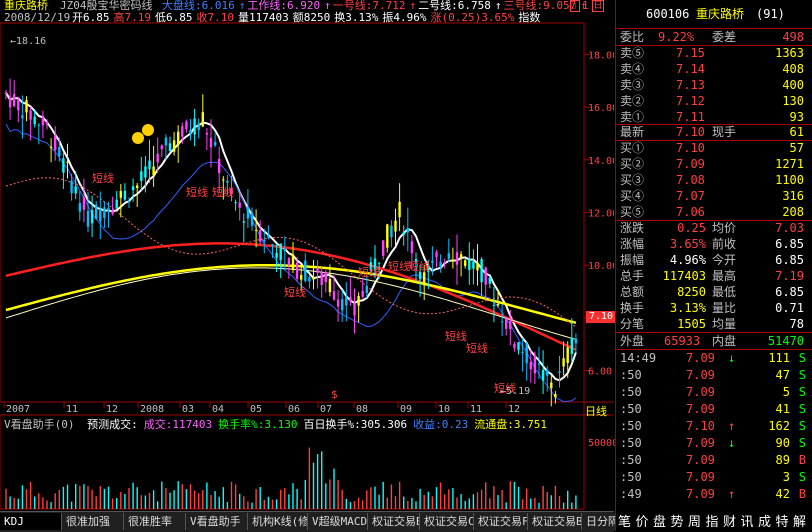  I want to click on quote-tab: 讯, so click(747, 520).